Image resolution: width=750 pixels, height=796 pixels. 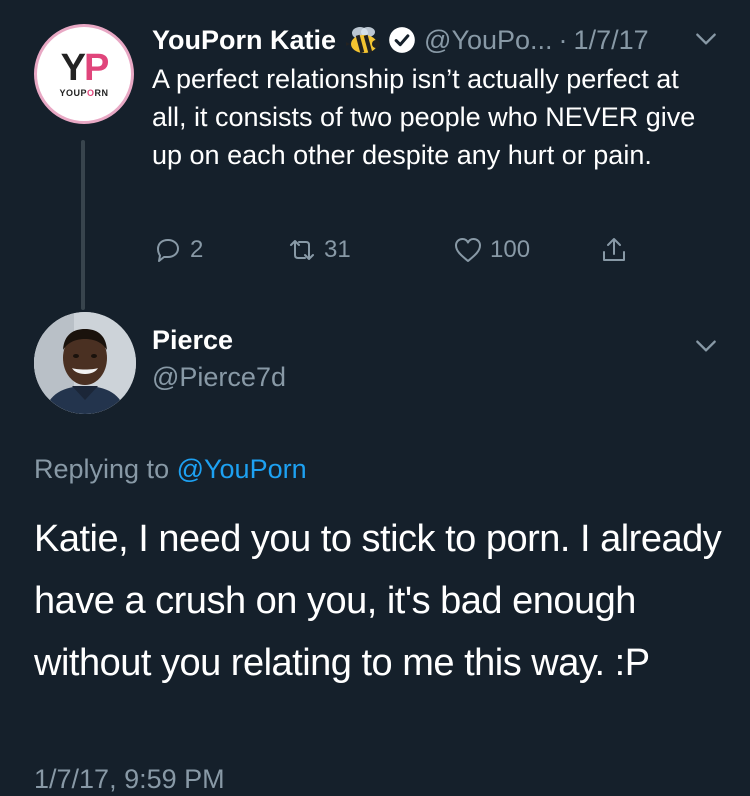 What do you see at coordinates (105, 469) in the screenshot?
I see `replying-prefix: Replying to` at bounding box center [105, 469].